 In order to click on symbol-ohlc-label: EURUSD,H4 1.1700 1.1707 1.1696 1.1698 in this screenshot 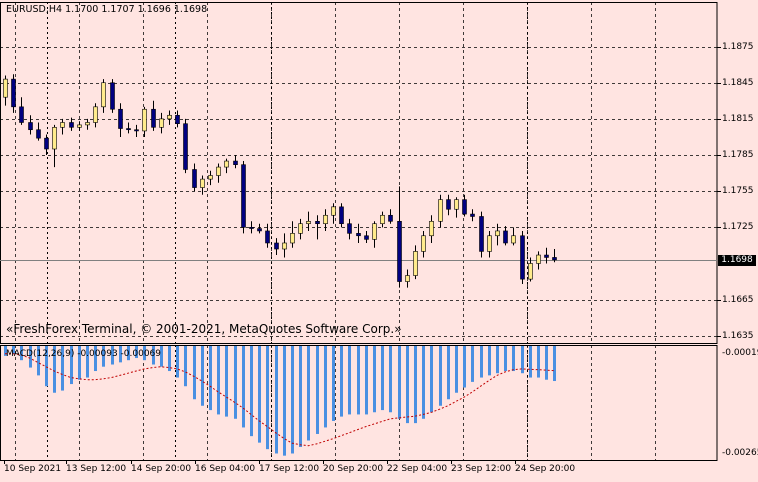, I will do `click(106, 9)`.